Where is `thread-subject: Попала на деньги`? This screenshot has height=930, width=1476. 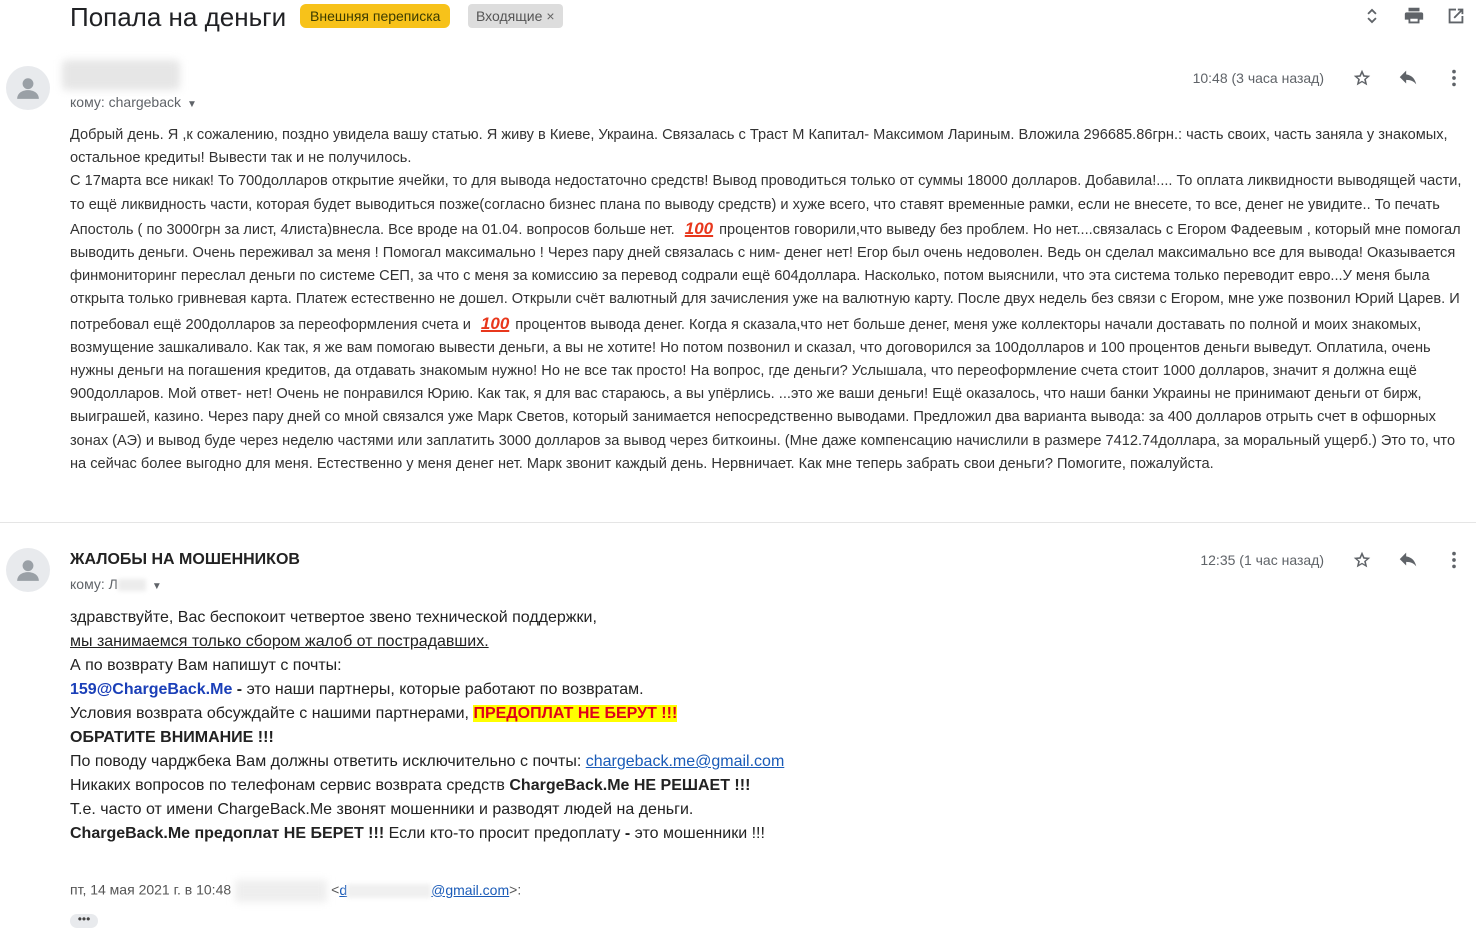
thread-subject: Попала на деньги is located at coordinates (178, 17).